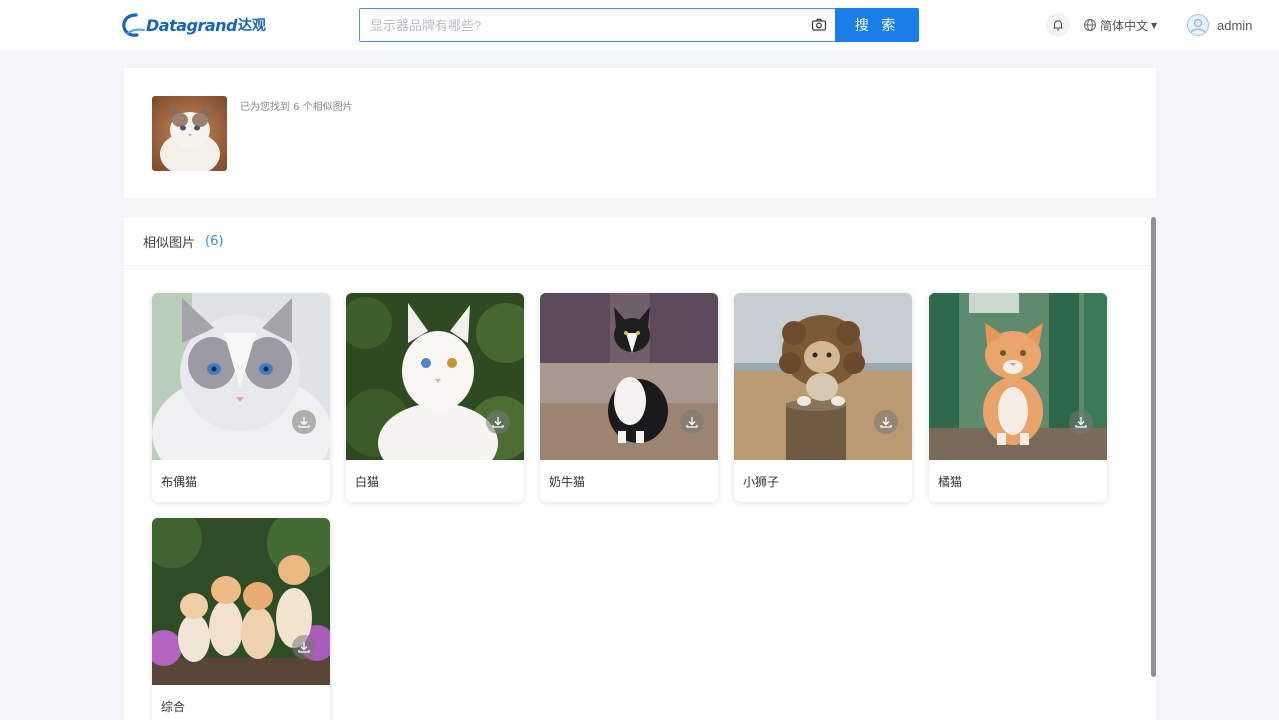 The height and width of the screenshot is (720, 1279). What do you see at coordinates (179, 481) in the screenshot?
I see `result-label: 布偶猫` at bounding box center [179, 481].